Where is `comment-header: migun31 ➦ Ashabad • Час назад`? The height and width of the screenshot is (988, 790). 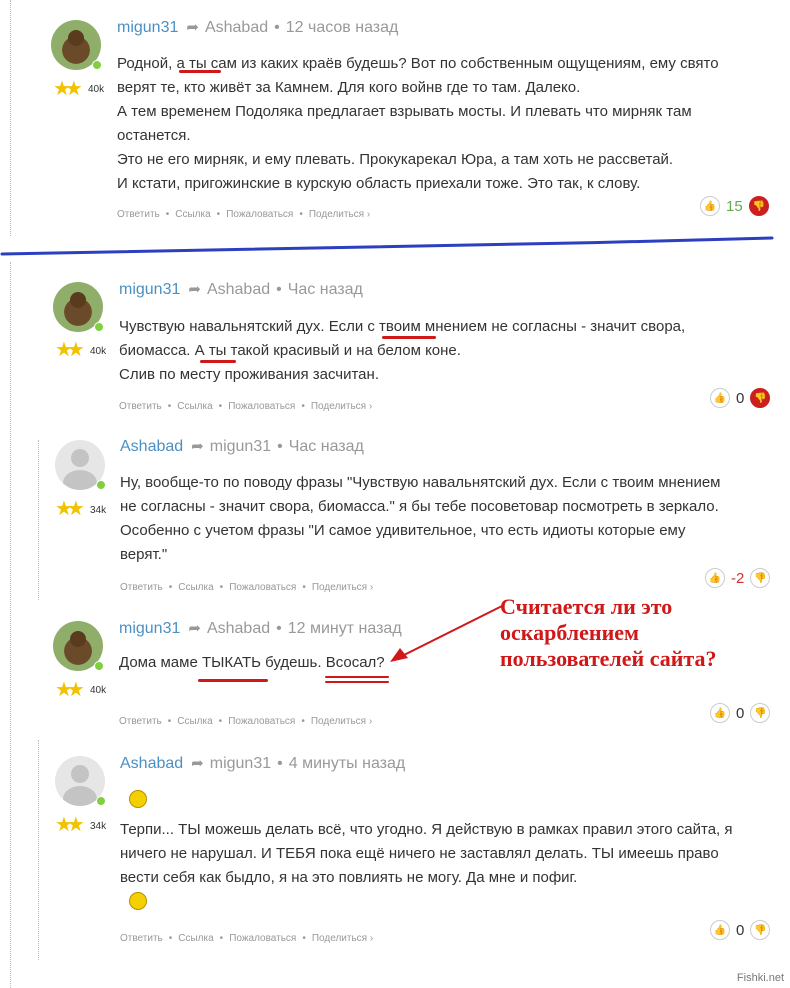 comment-header: migun31 ➦ Ashabad • Час назад is located at coordinates (241, 290).